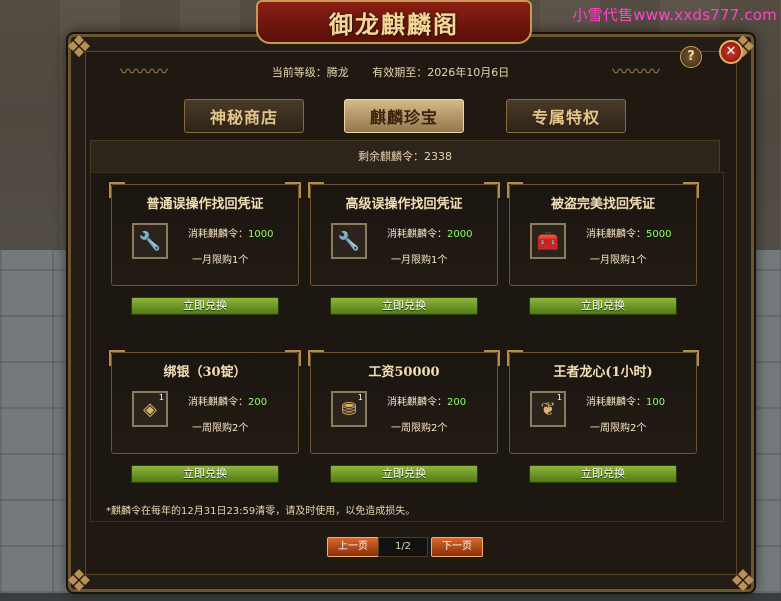 The width and height of the screenshot is (781, 601). Describe the element at coordinates (603, 372) in the screenshot. I see `item-title: 王者龙心(1小时)` at that location.